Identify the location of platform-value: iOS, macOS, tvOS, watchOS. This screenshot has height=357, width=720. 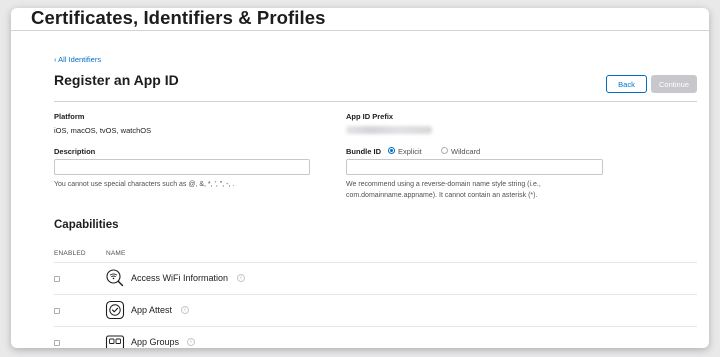
(103, 130).